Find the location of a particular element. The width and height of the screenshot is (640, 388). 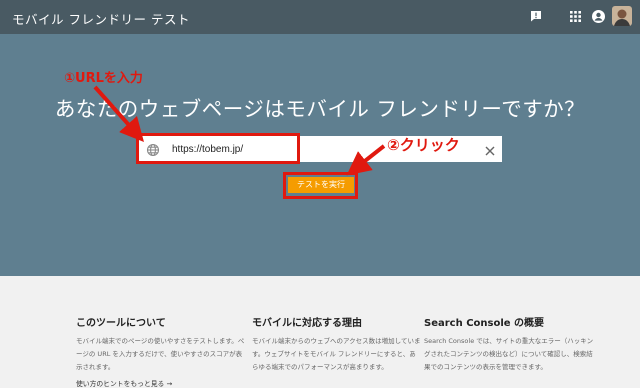

url-highlight-box is located at coordinates (218, 148).